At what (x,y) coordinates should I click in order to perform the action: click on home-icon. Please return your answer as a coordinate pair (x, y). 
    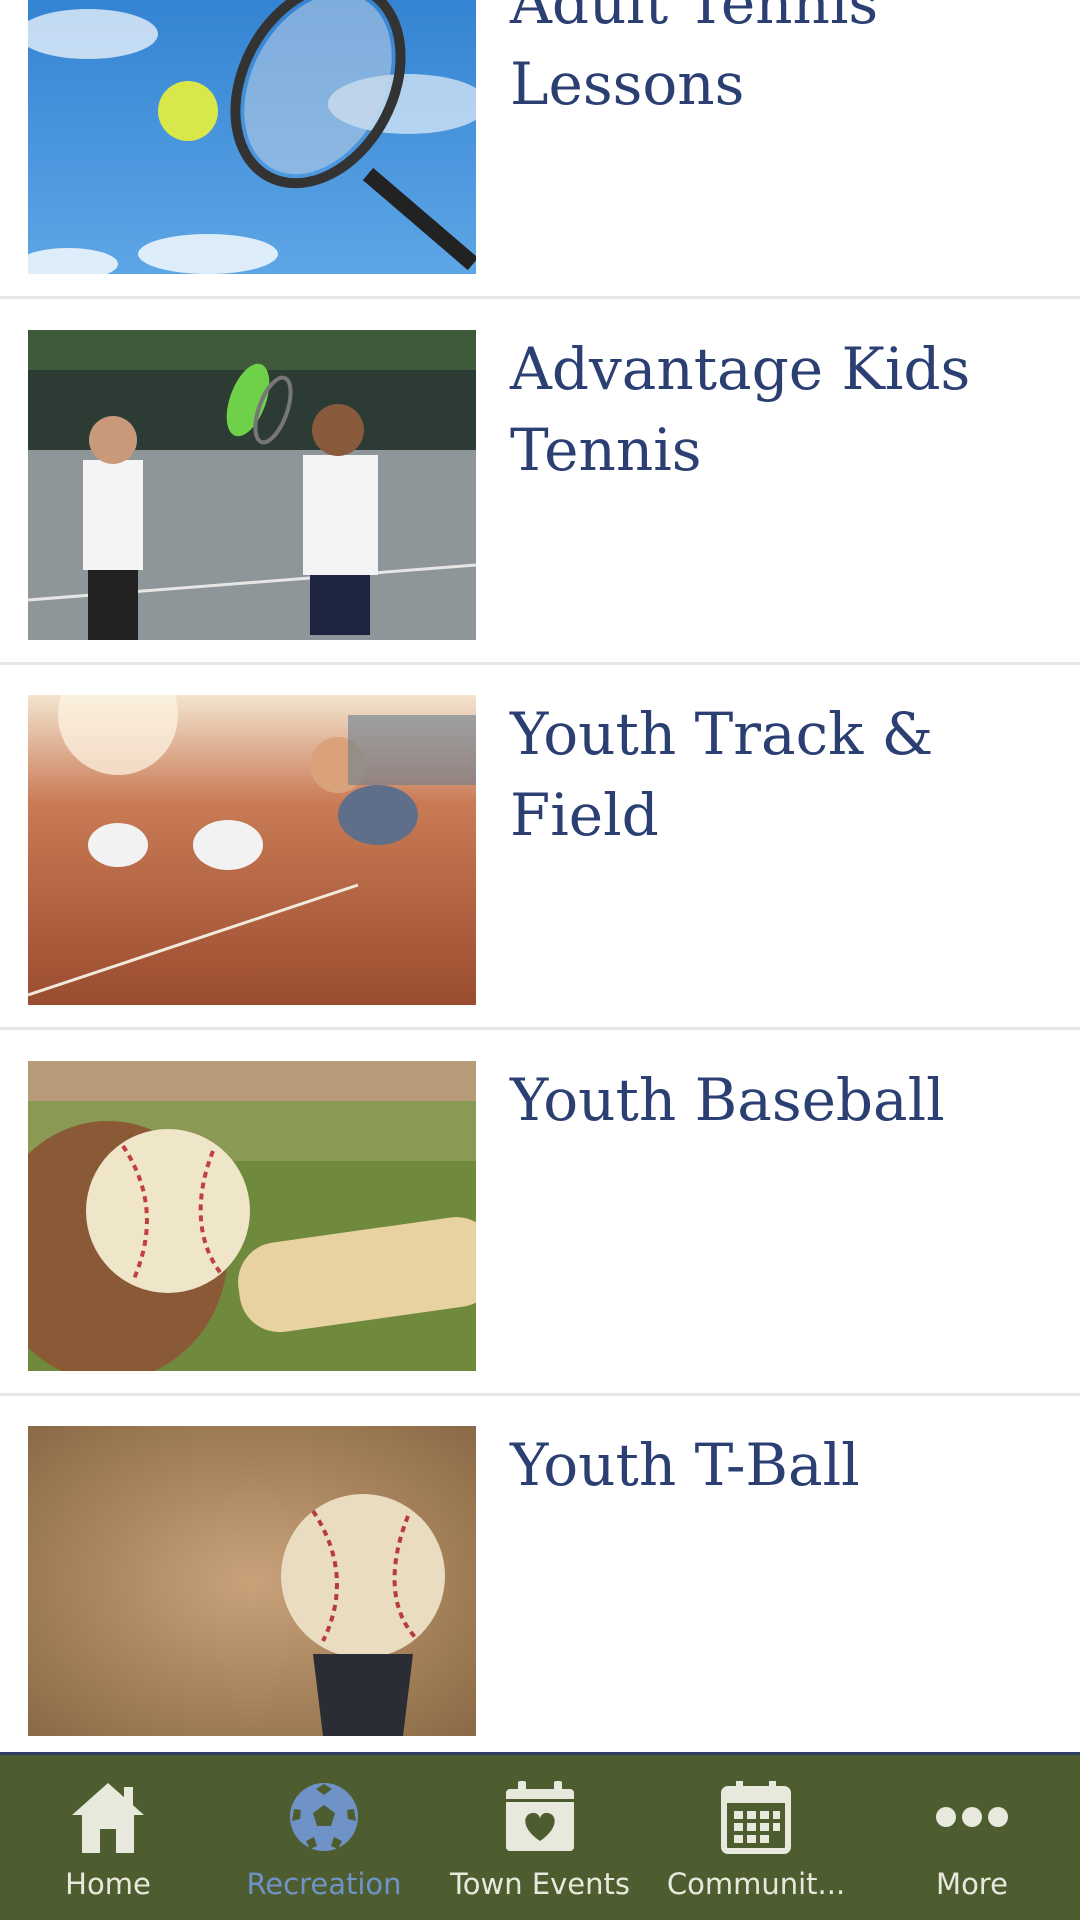
    Looking at the image, I should click on (108, 1818).